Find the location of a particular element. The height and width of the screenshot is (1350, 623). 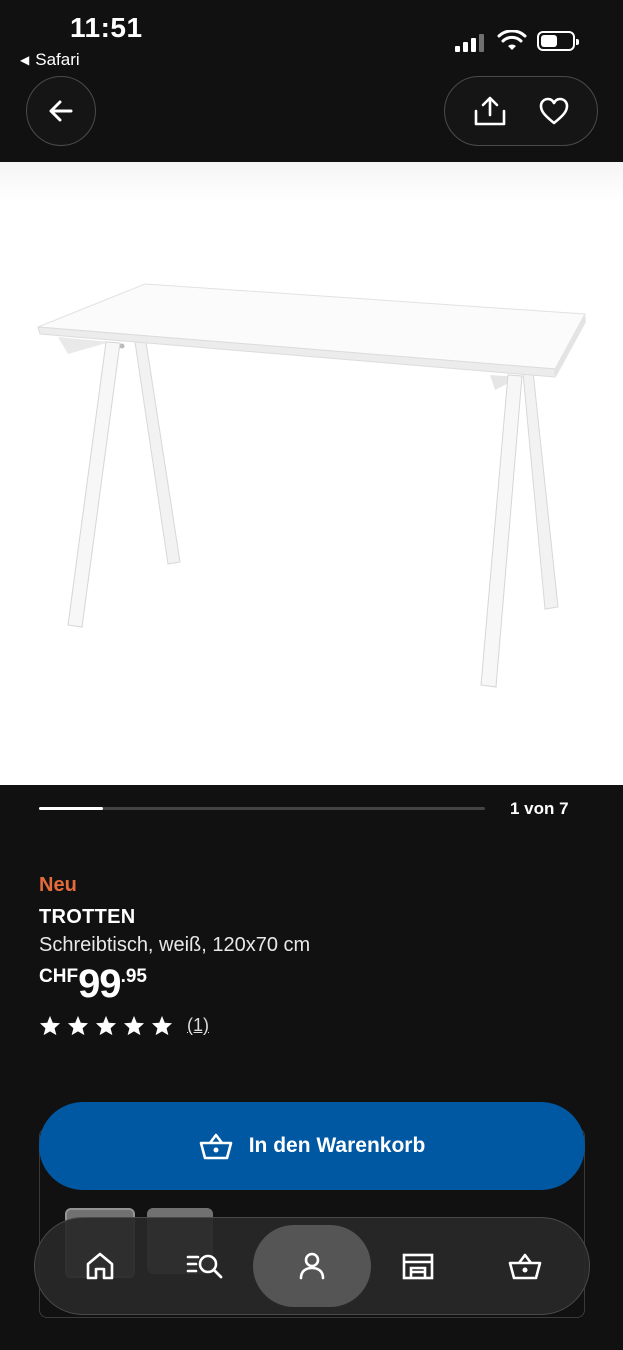

nav-stores is located at coordinates (418, 1266).